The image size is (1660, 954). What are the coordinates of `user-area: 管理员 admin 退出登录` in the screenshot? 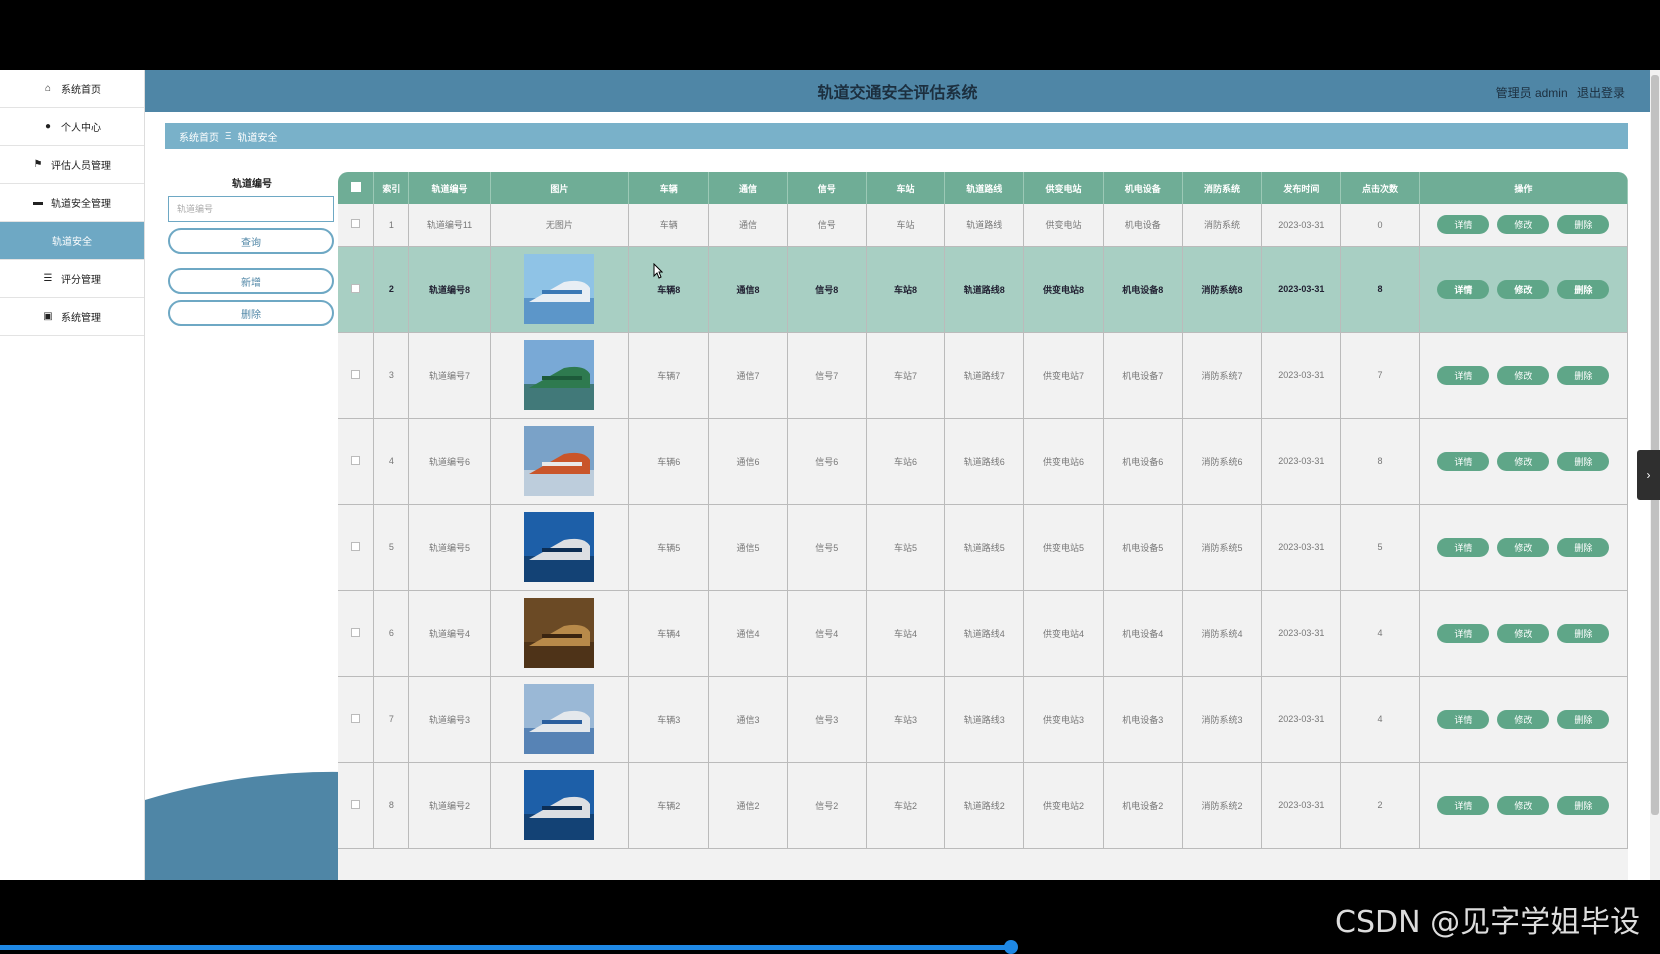 It's located at (1557, 92).